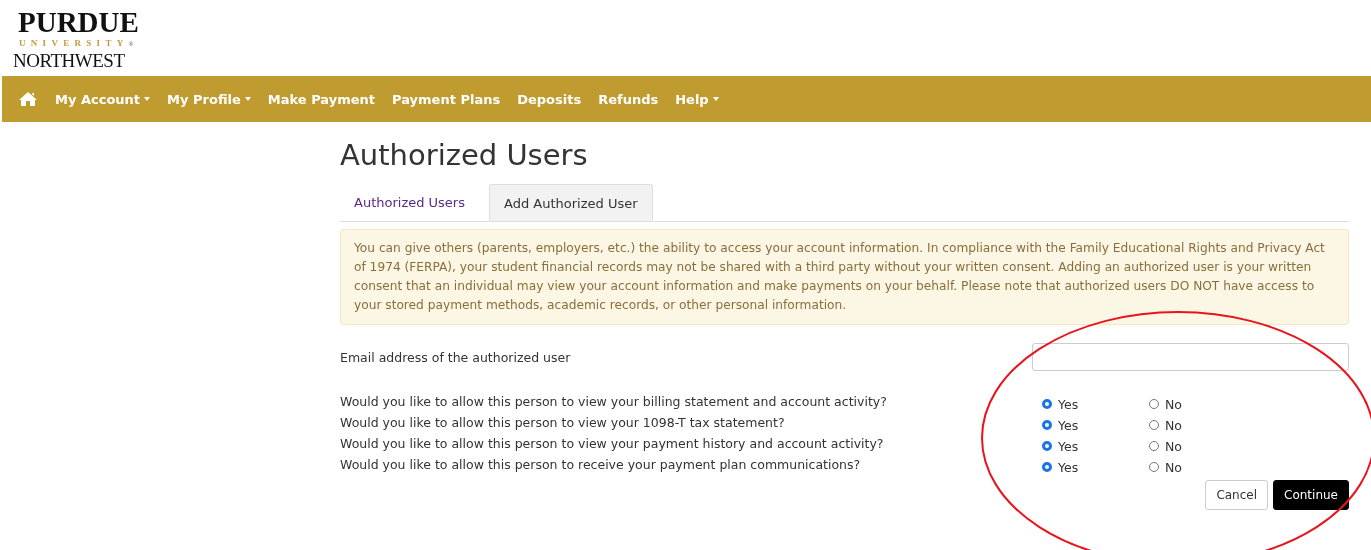 The image size is (1371, 550). Describe the element at coordinates (455, 357) in the screenshot. I see `email-label: Email address of the authorized user` at that location.